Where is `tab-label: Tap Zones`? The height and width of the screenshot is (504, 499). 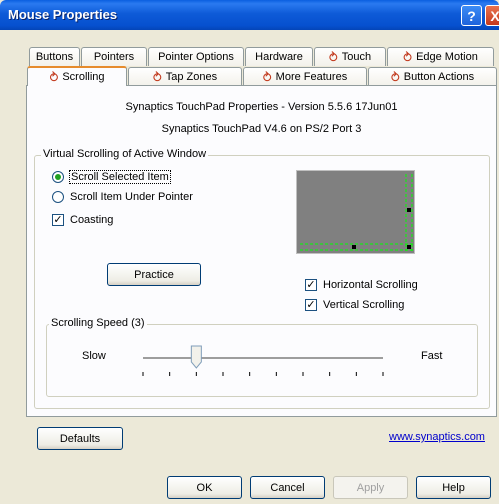 tab-label: Tap Zones is located at coordinates (191, 77).